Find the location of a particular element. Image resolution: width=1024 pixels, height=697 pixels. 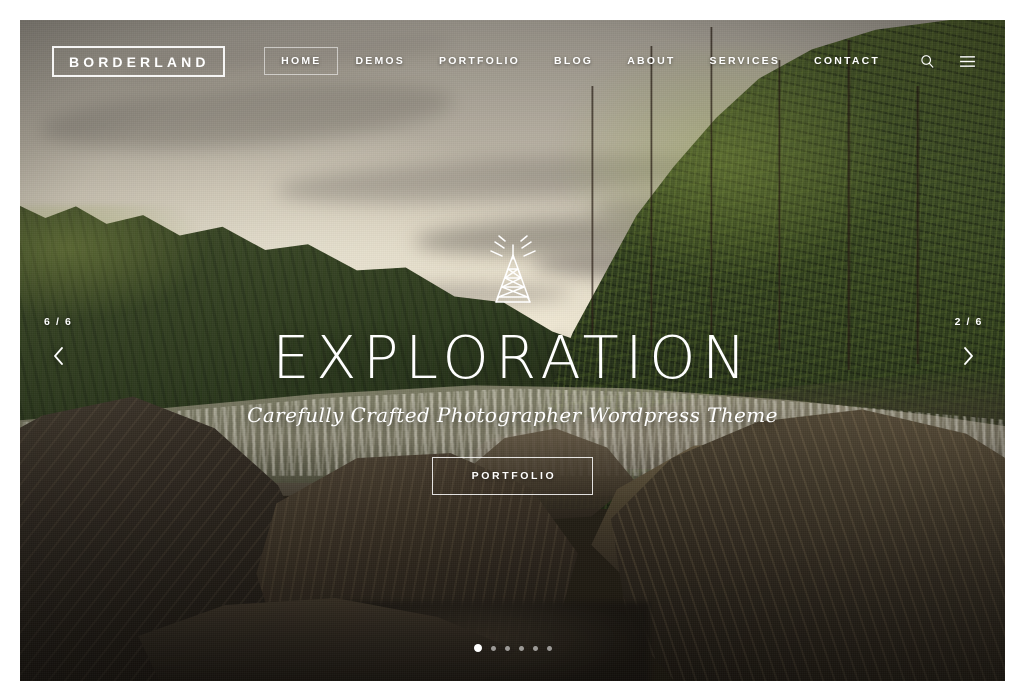

hamburger-menu-icon is located at coordinates (967, 61).